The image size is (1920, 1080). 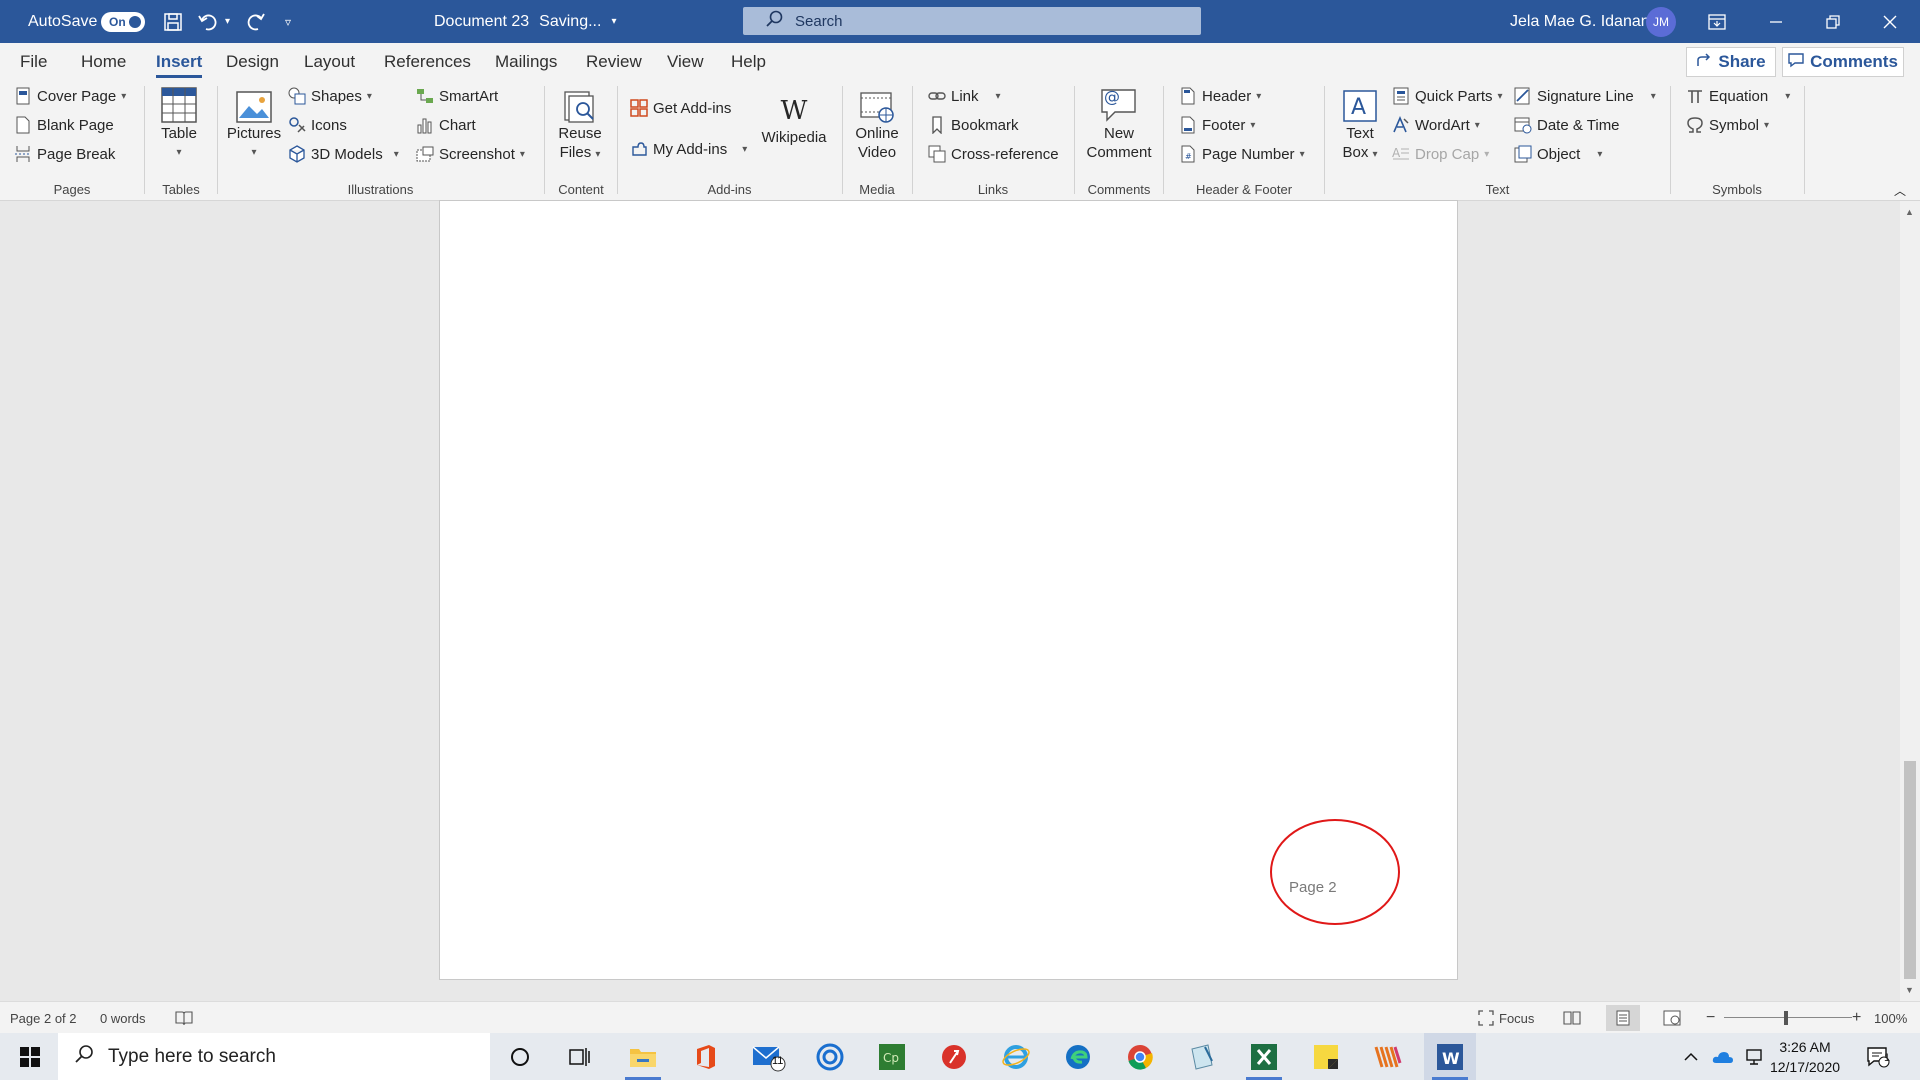 I want to click on date-time-button: Date & Time, so click(x=1567, y=125).